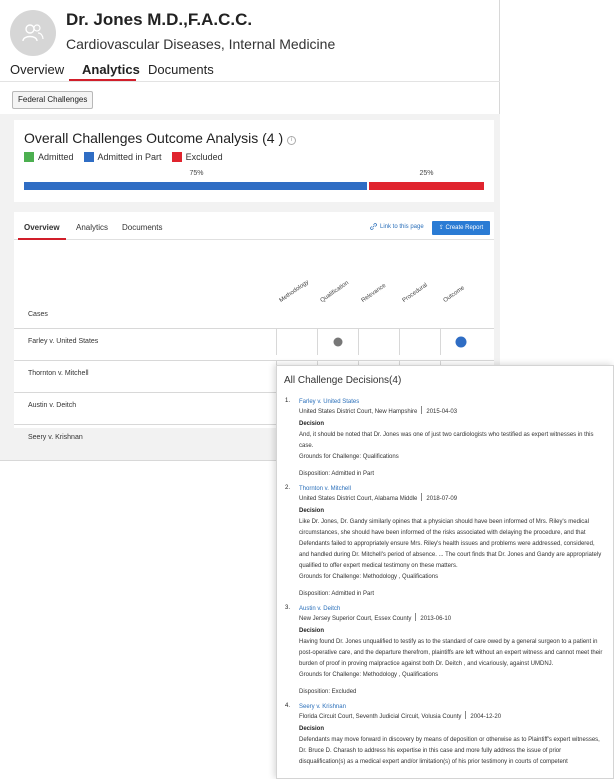 This screenshot has width=614, height=779. I want to click on cases-column-header: Cases, so click(38, 314).